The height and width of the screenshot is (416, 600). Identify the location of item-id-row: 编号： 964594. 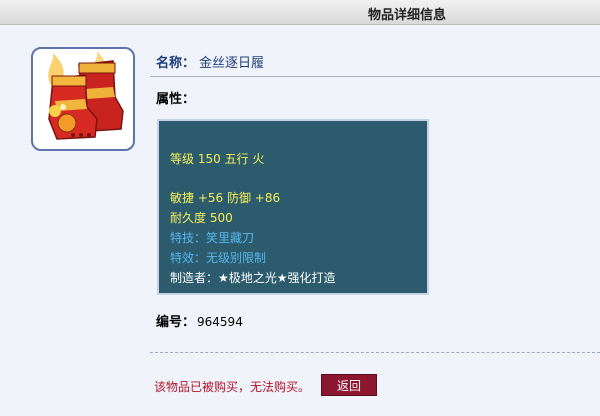
(199, 320).